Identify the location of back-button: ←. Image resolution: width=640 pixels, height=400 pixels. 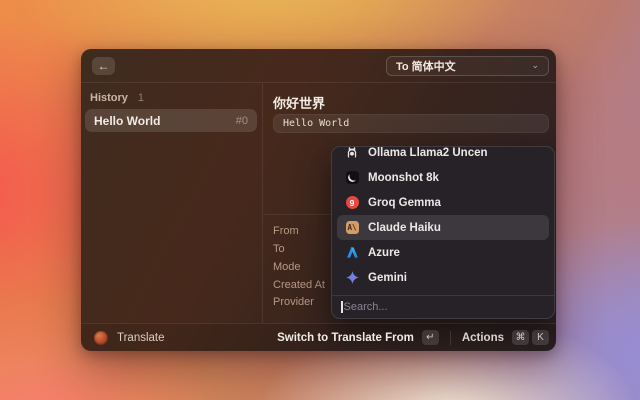
(103, 66).